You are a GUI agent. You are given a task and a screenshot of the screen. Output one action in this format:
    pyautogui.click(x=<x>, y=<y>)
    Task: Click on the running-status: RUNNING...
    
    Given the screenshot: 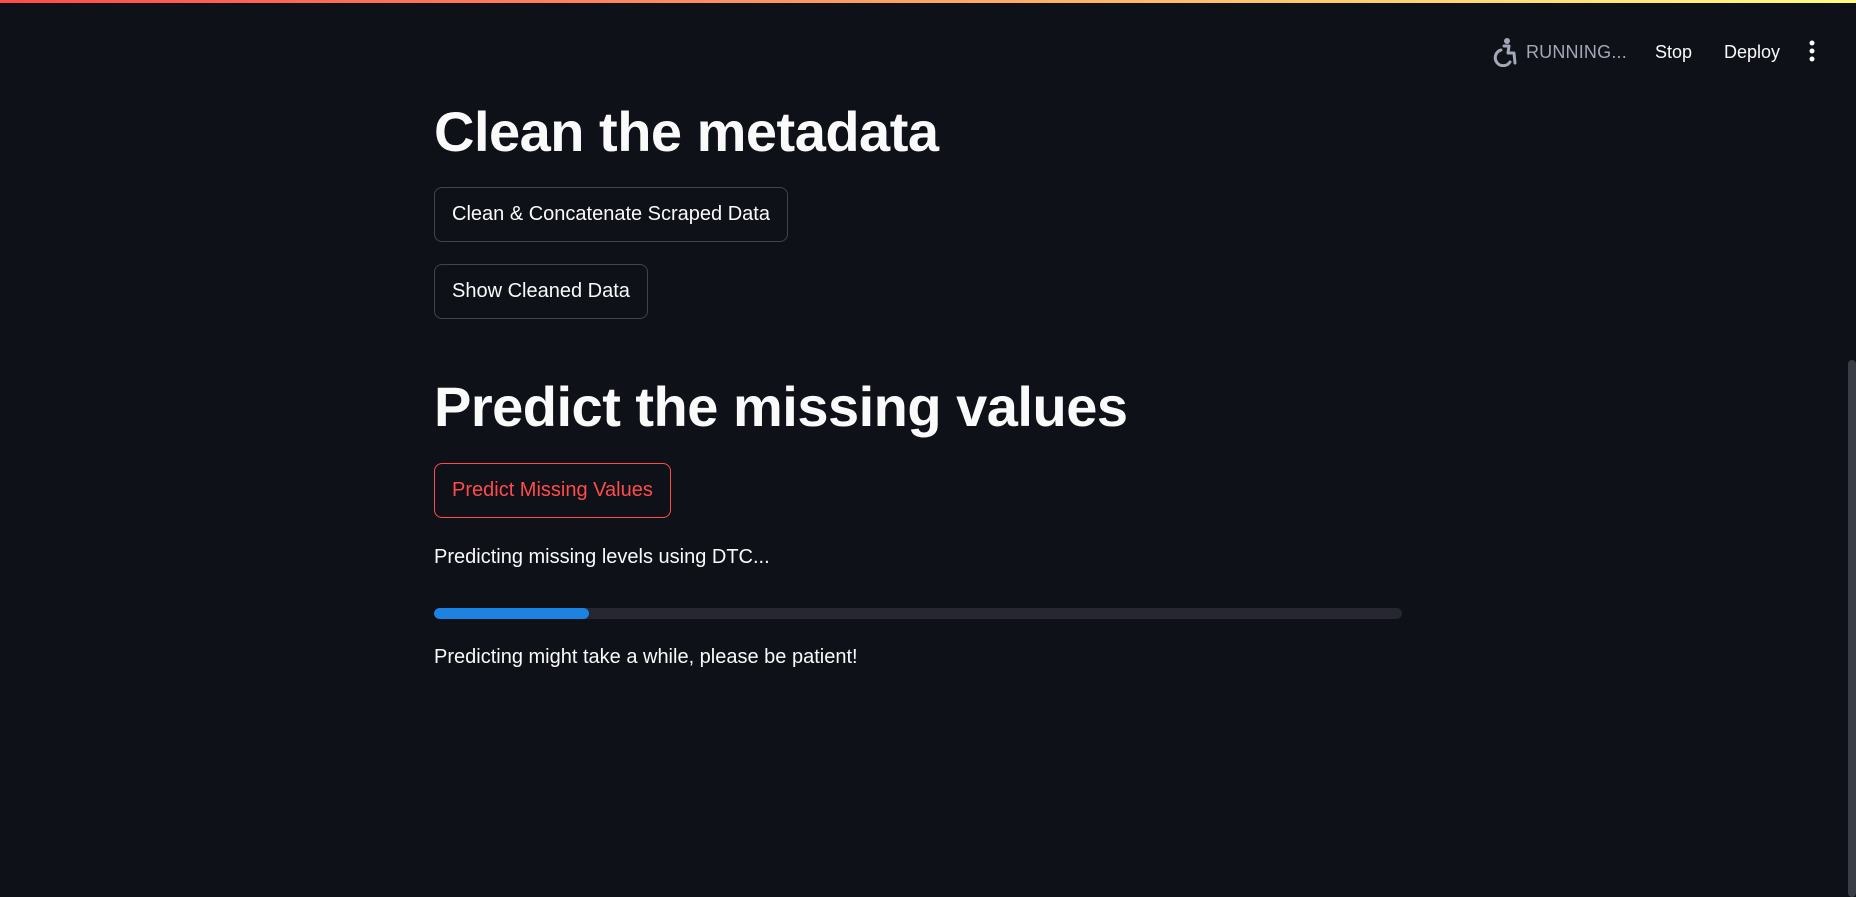 What is the action you would take?
    pyautogui.click(x=1558, y=52)
    